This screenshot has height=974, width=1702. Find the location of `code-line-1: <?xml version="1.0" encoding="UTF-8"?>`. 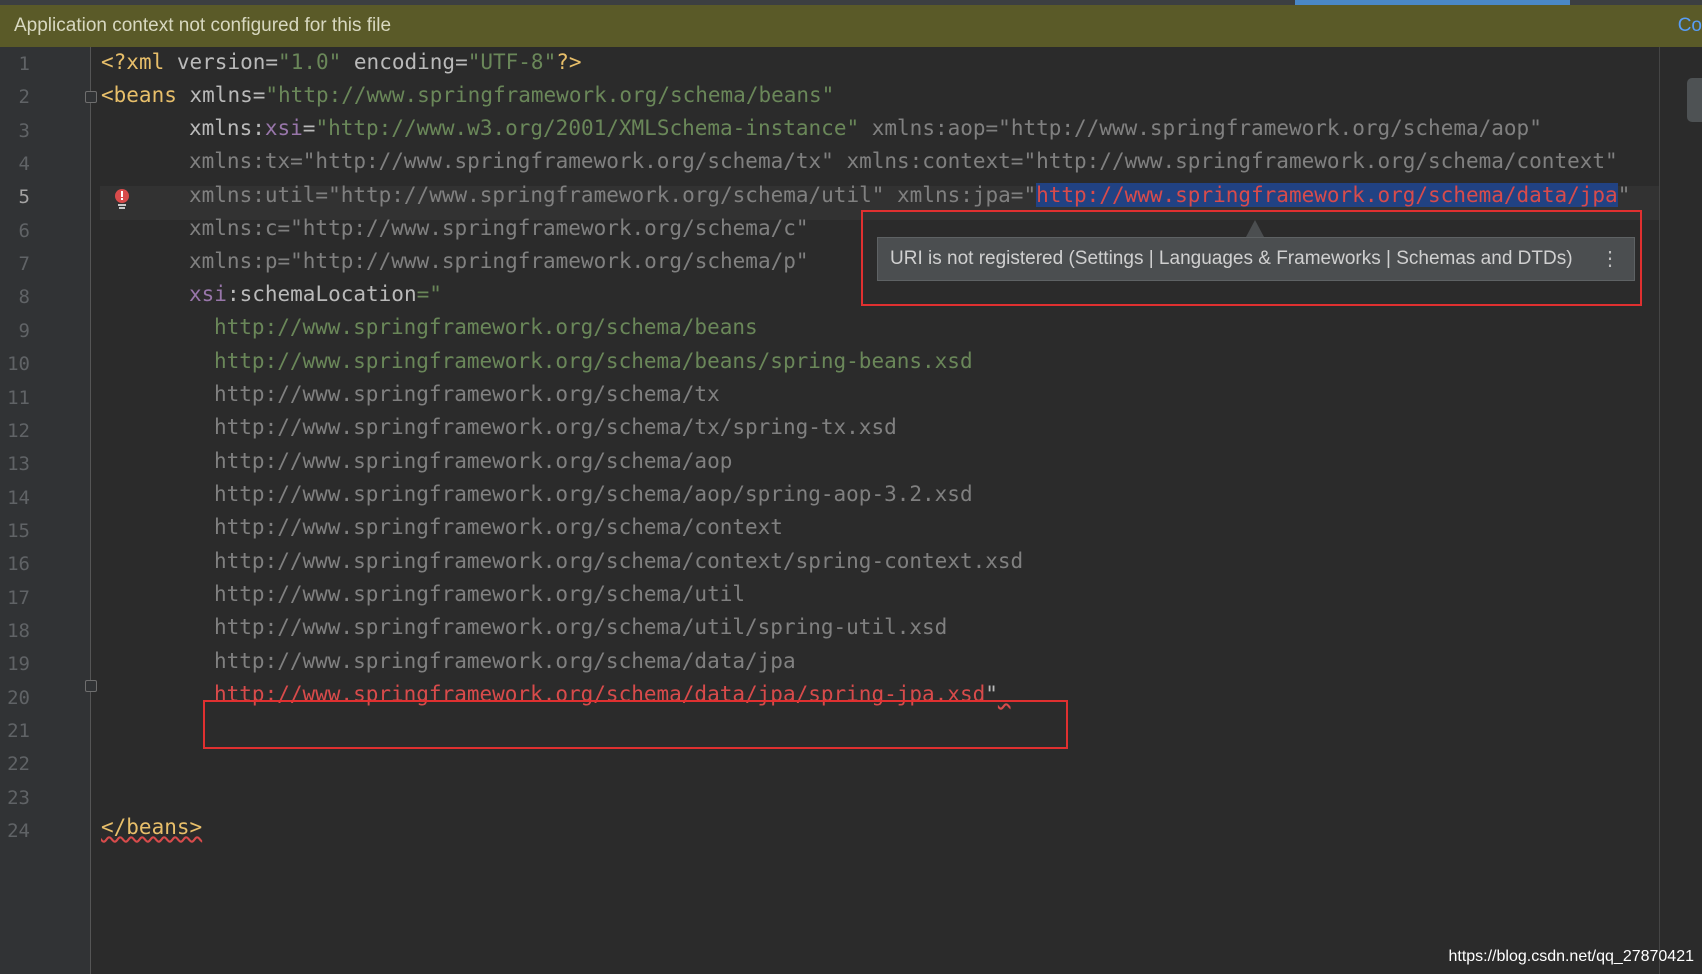

code-line-1: <?xml version="1.0" encoding="UTF-8"?> is located at coordinates (341, 62).